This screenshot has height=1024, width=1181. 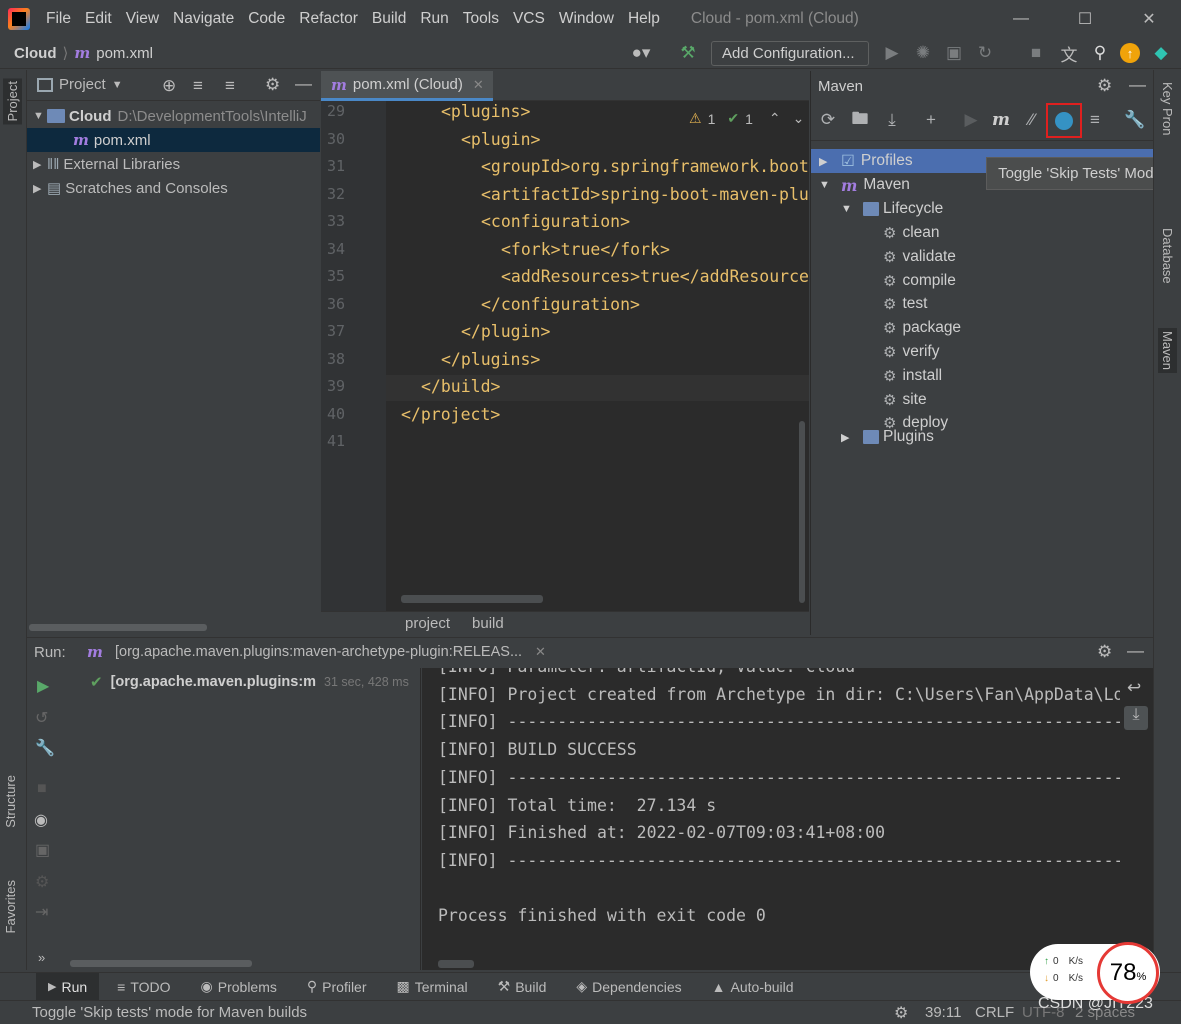 What do you see at coordinates (892, 53) in the screenshot?
I see `run-icon: ▶` at bounding box center [892, 53].